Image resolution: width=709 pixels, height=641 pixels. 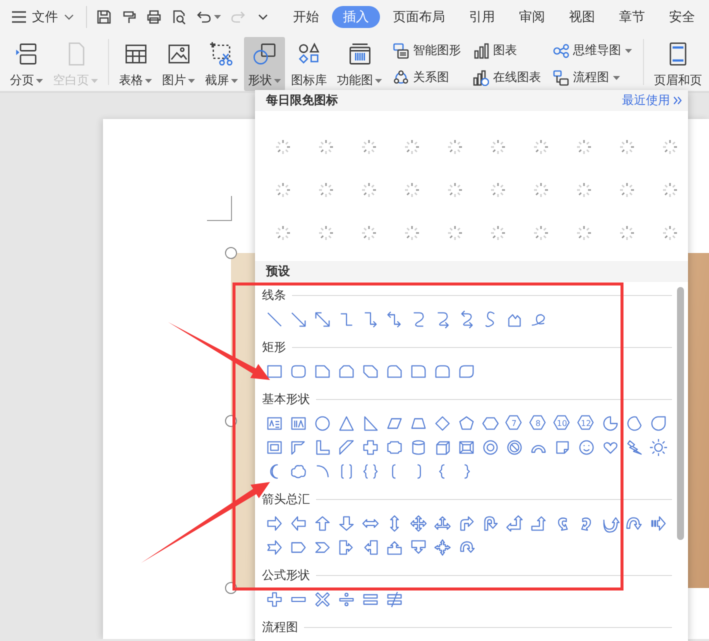 What do you see at coordinates (418, 523) in the screenshot?
I see `quad-arrow-icon` at bounding box center [418, 523].